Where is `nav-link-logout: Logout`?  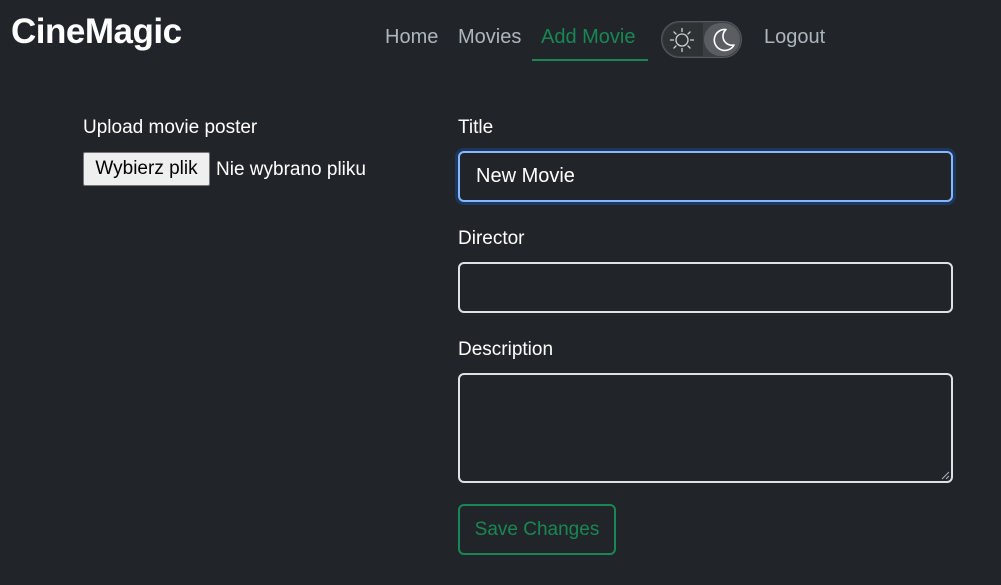
nav-link-logout: Logout is located at coordinates (794, 37).